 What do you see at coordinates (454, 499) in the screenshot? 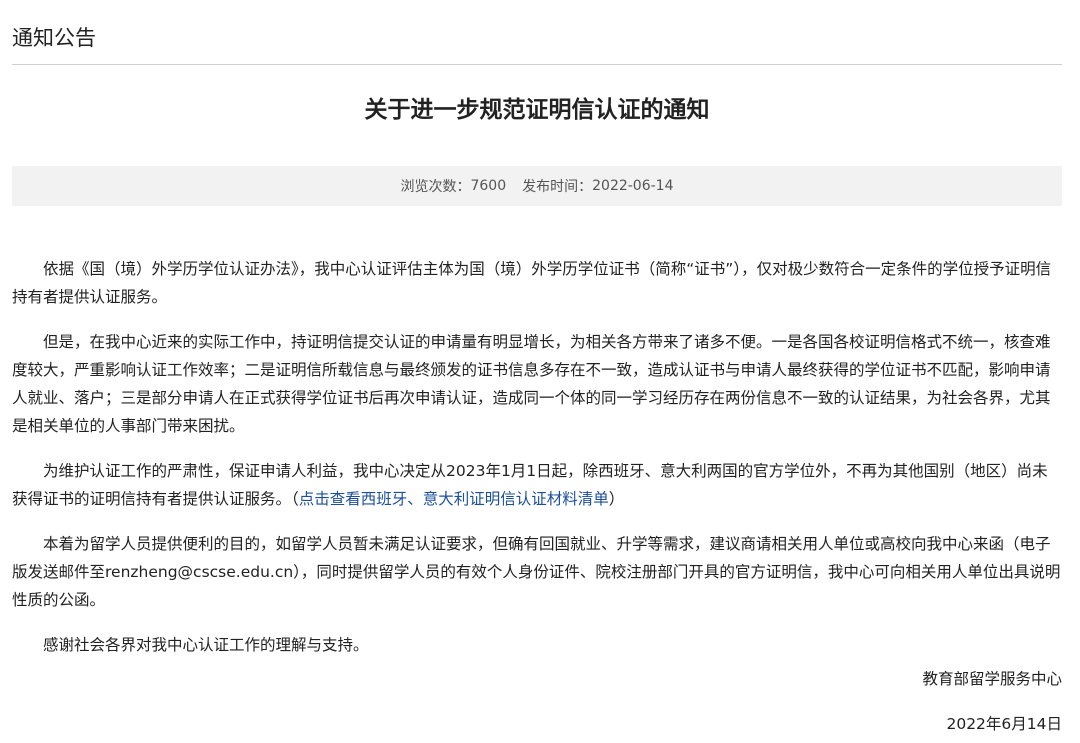
I see `materials-list-link: 点击查看西班牙、意大利证明信认证材料清单` at bounding box center [454, 499].